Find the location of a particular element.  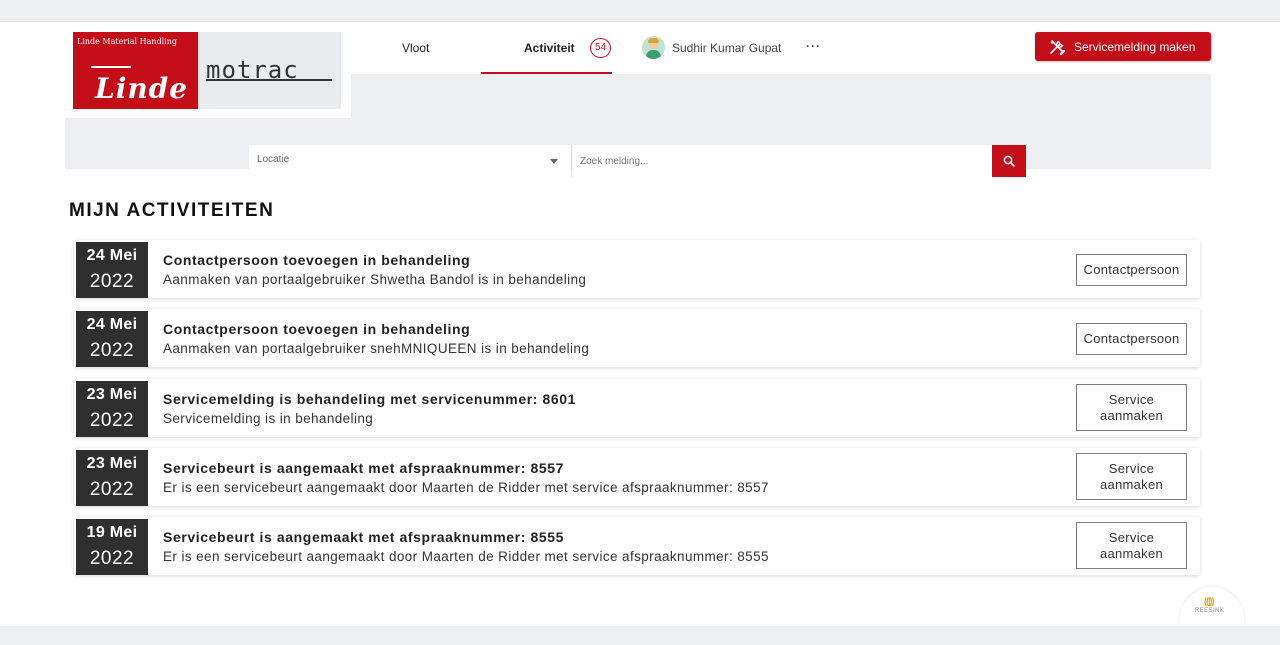

activity-date: 19 Mei 2022 is located at coordinates (112, 547).